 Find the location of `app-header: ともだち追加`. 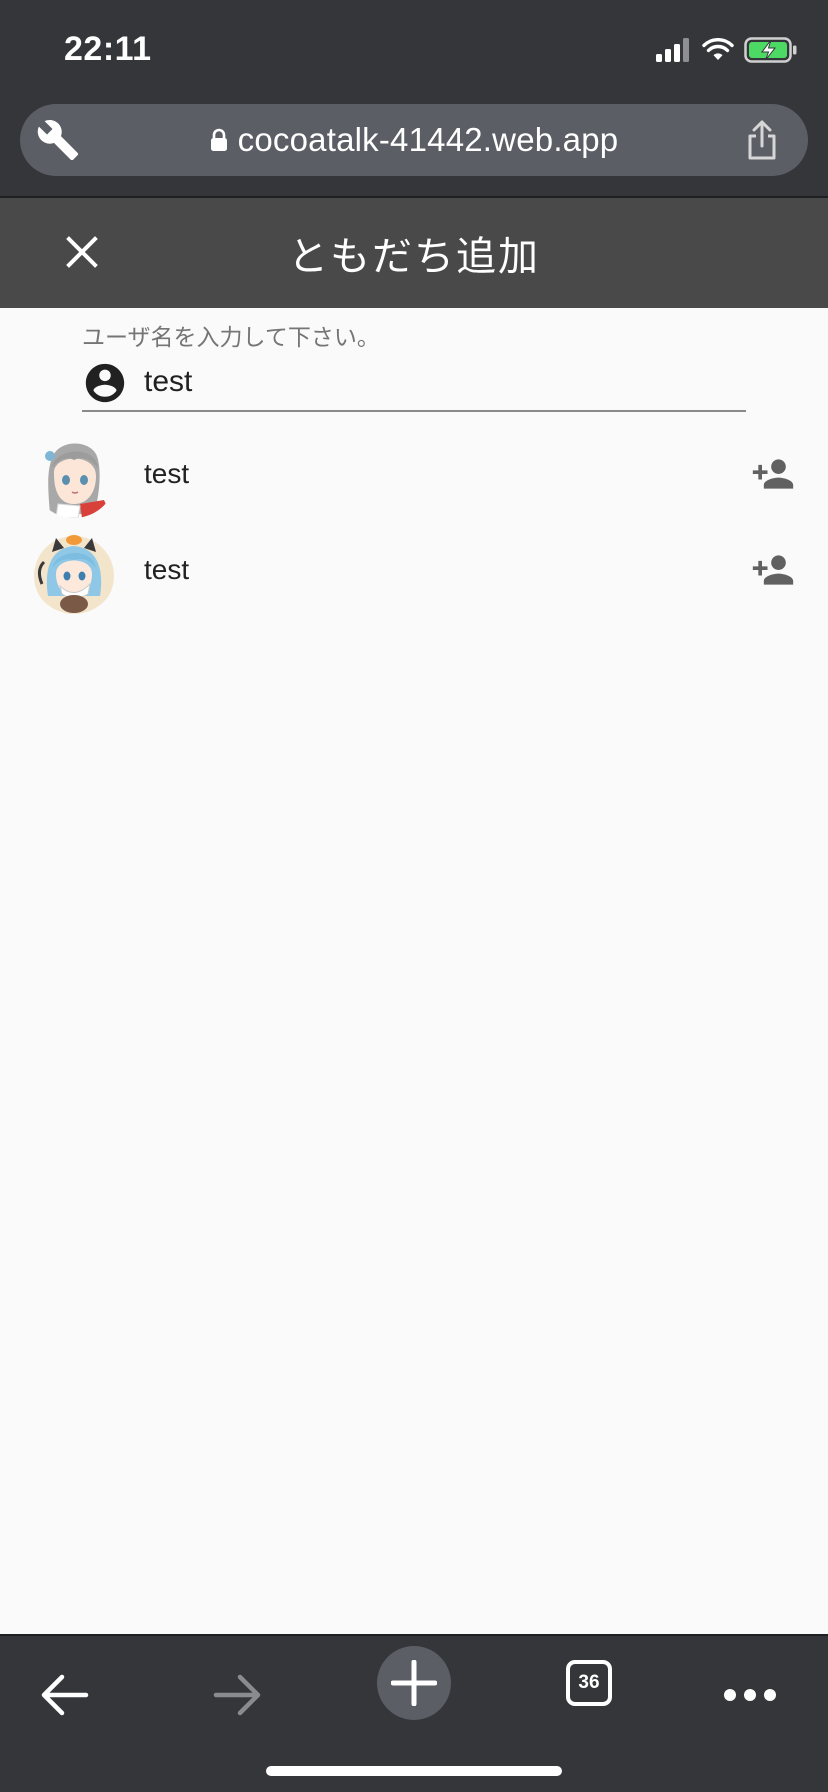

app-header: ともだち追加 is located at coordinates (414, 253).